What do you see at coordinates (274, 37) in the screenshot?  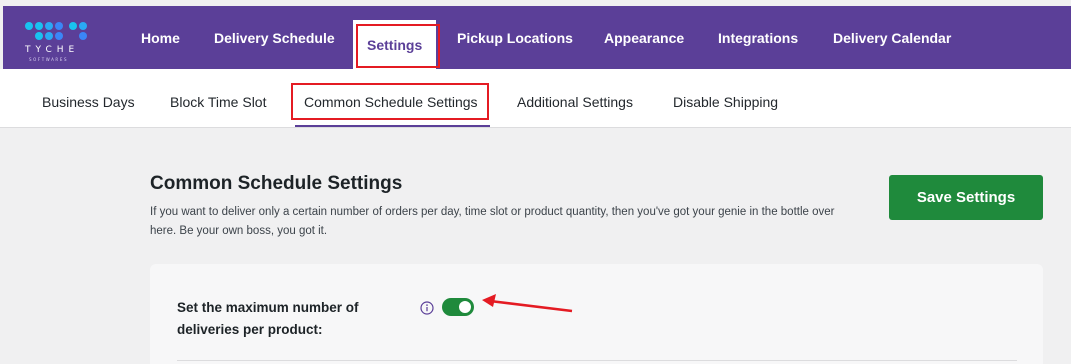 I see `nav-delivery-schedule: Delivery Schedule` at bounding box center [274, 37].